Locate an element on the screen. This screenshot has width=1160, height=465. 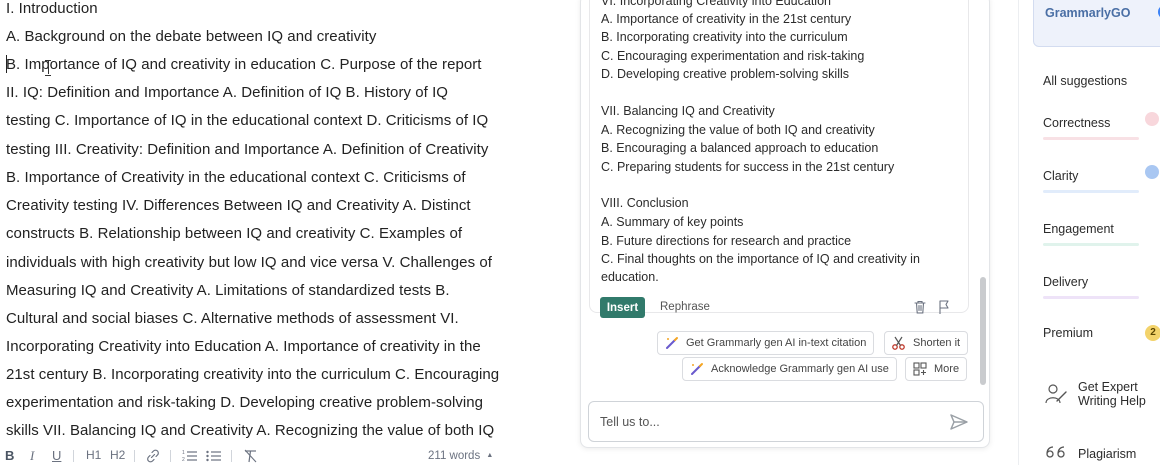
expert-writing-help: Get Expert Writing Help is located at coordinates (1112, 394).